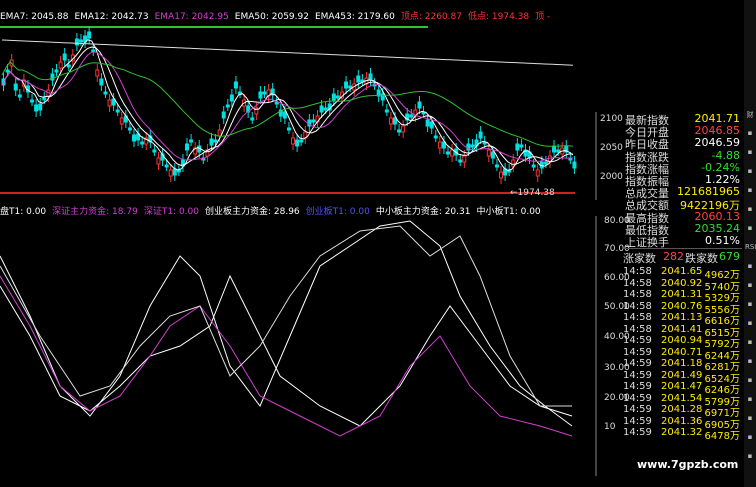 This screenshot has height=487, width=756. What do you see at coordinates (729, 257) in the screenshot?
I see `down-count: 679` at bounding box center [729, 257].